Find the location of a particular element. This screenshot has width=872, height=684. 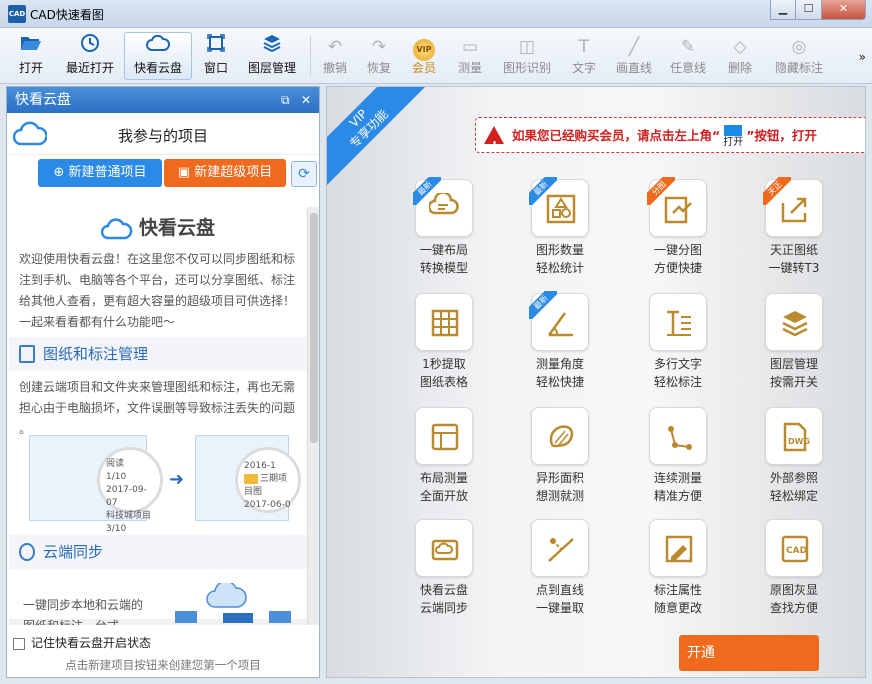

feature-layout-convert: 最新一键布局转换模型 is located at coordinates (444, 234).